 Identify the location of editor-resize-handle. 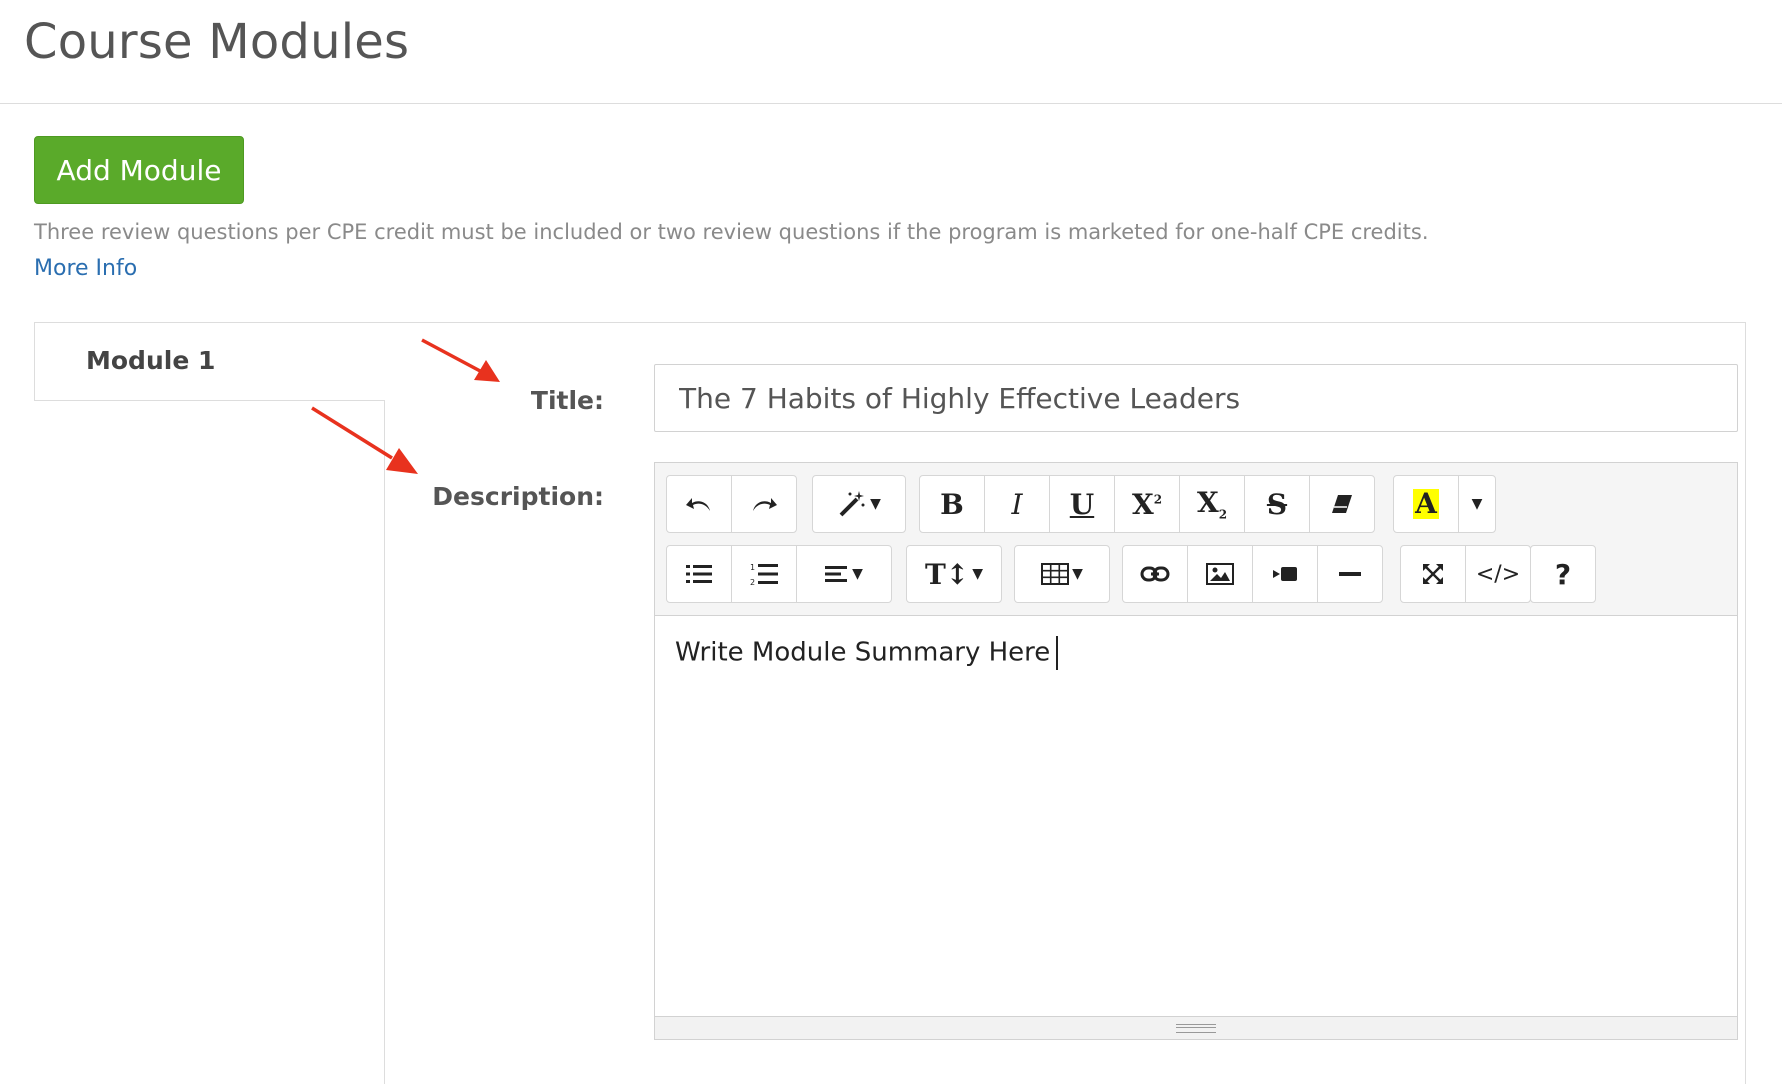
(1196, 1027).